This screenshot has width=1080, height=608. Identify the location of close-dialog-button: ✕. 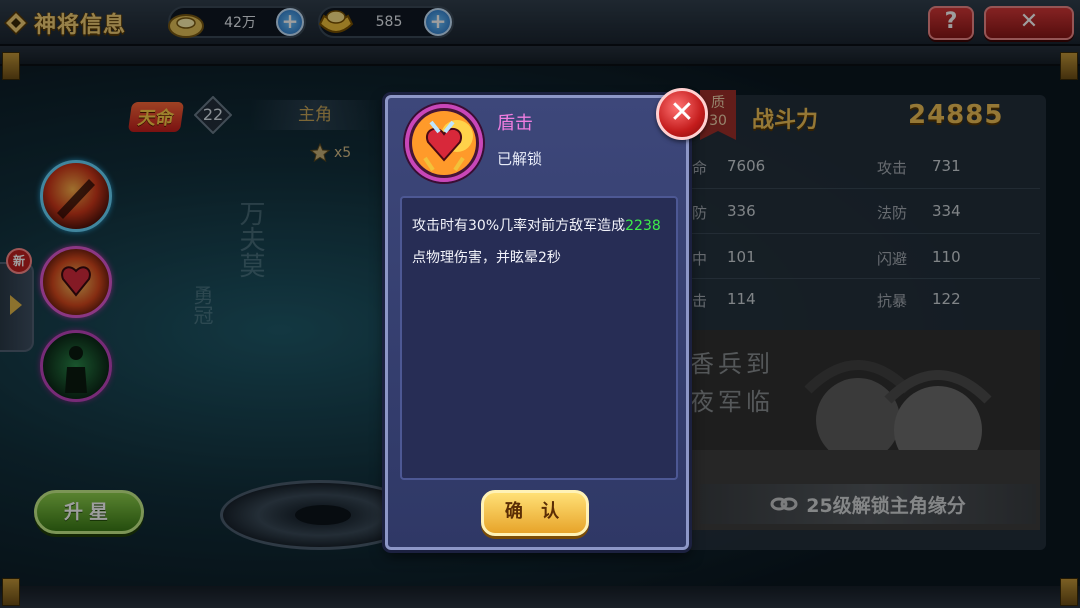
(682, 114).